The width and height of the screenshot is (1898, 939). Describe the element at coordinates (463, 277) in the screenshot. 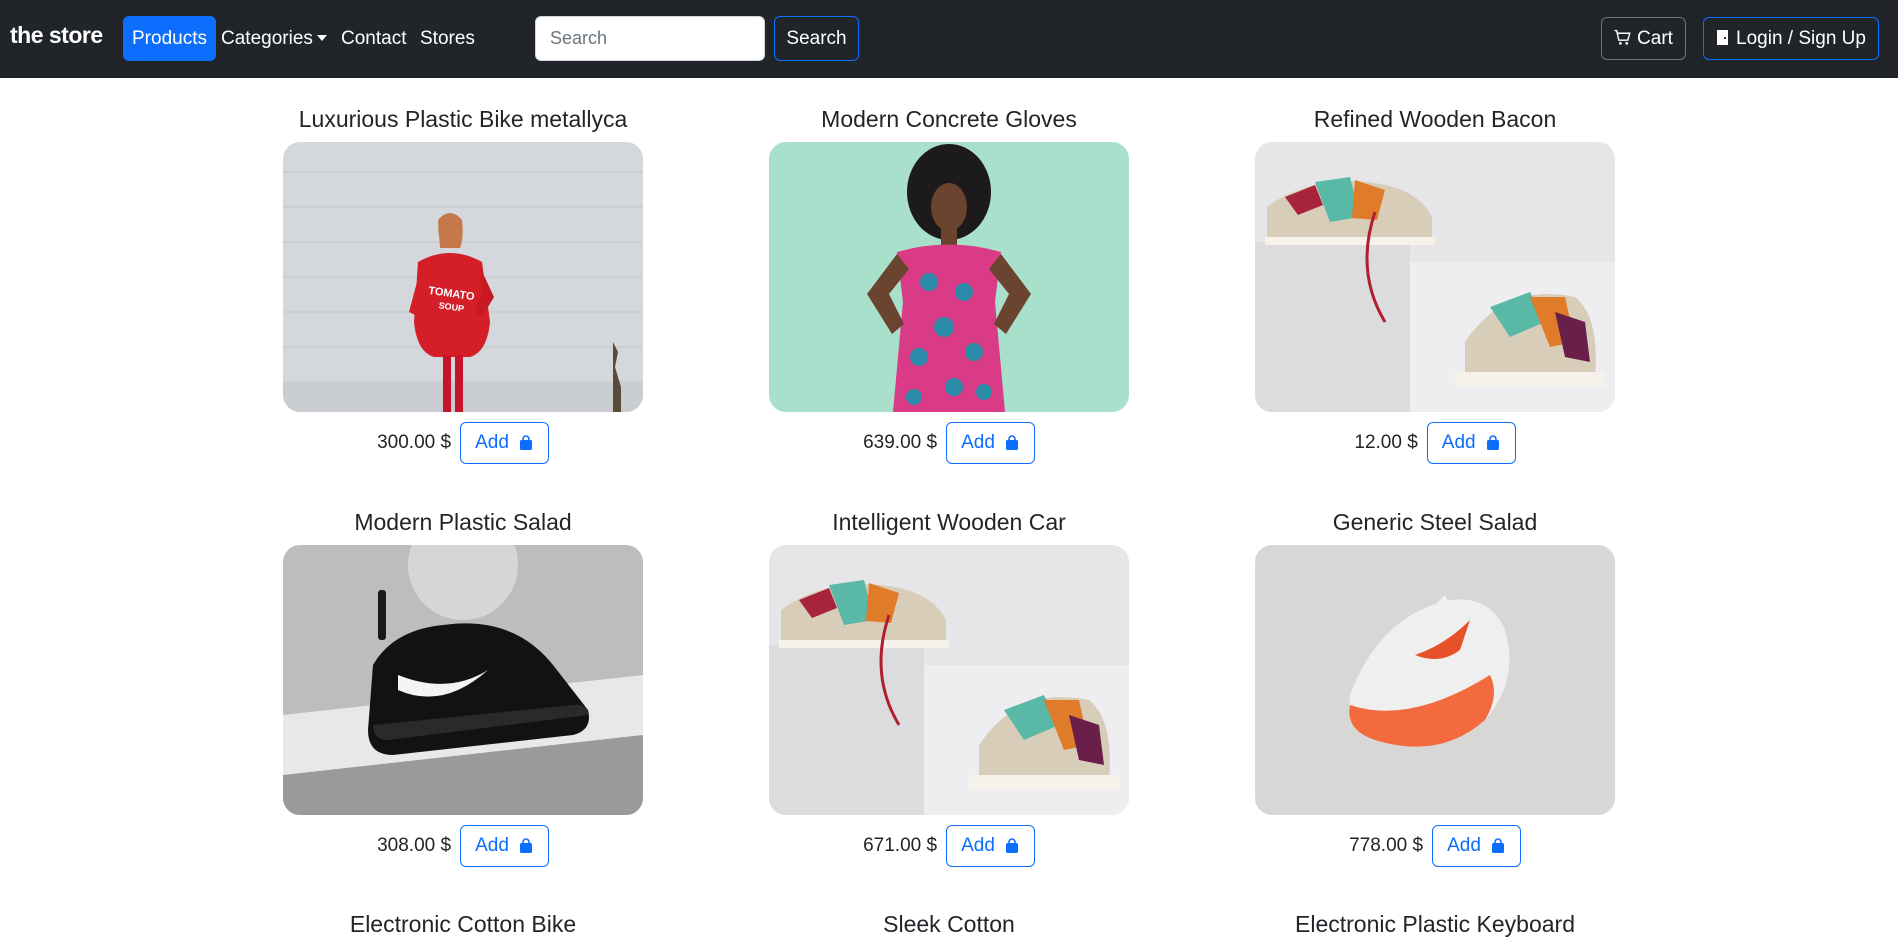

I see `product-image: TOMATO SOUP` at that location.